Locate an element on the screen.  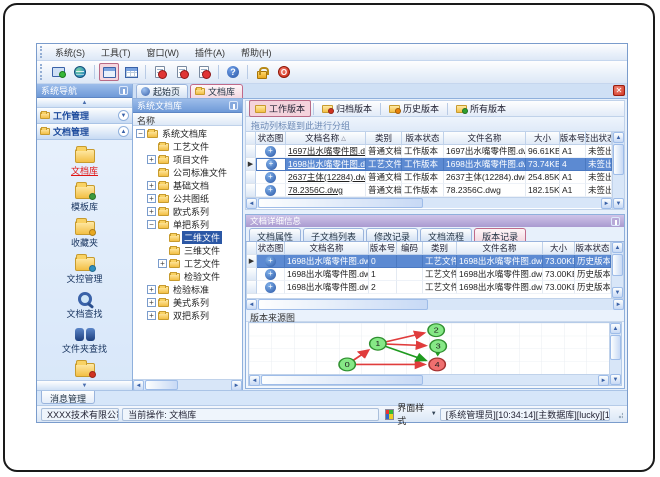
tree-node-美式系列: + 美式系列 is located at coordinates (187, 302).